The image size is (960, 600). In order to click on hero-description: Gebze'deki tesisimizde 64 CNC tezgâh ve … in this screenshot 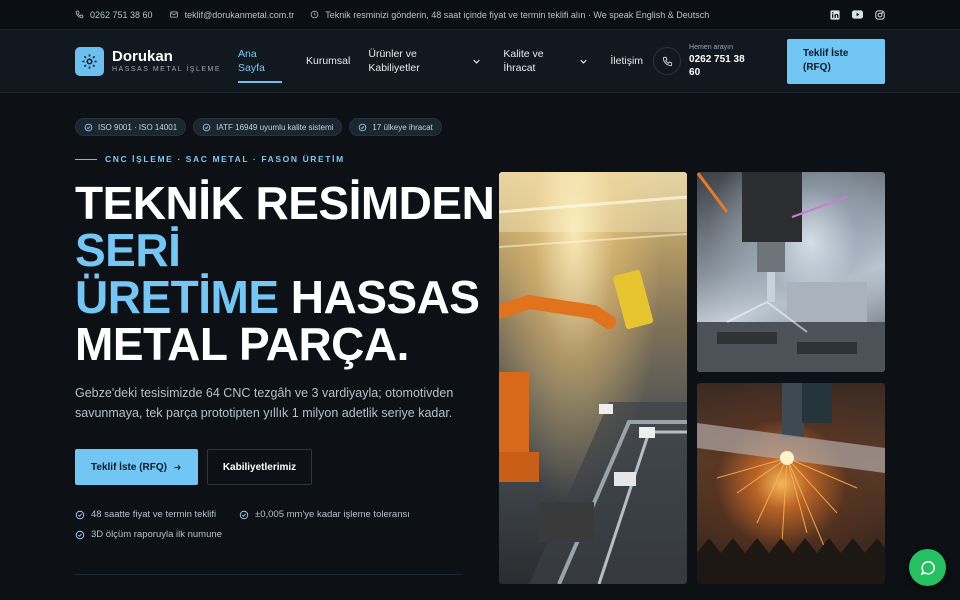, I will do `click(264, 403)`.